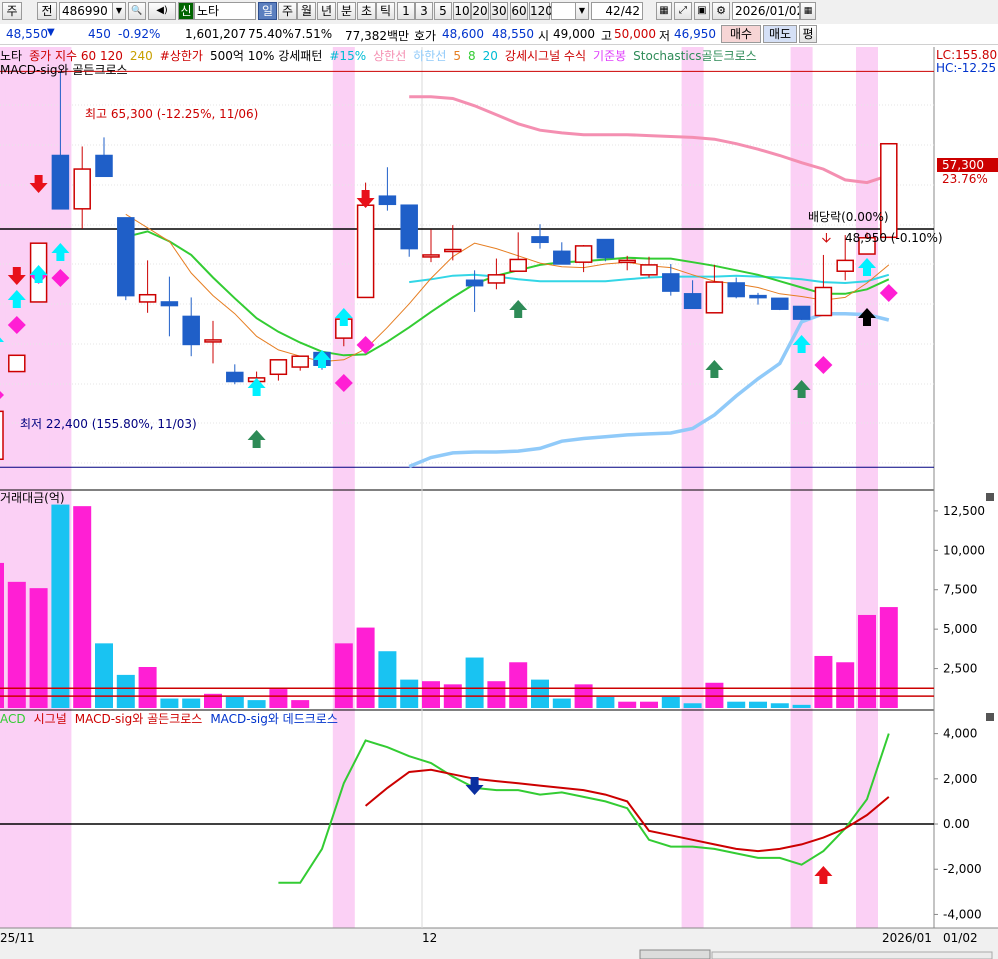  I want to click on volume-panel-title: 거래대금(억), so click(32, 498).